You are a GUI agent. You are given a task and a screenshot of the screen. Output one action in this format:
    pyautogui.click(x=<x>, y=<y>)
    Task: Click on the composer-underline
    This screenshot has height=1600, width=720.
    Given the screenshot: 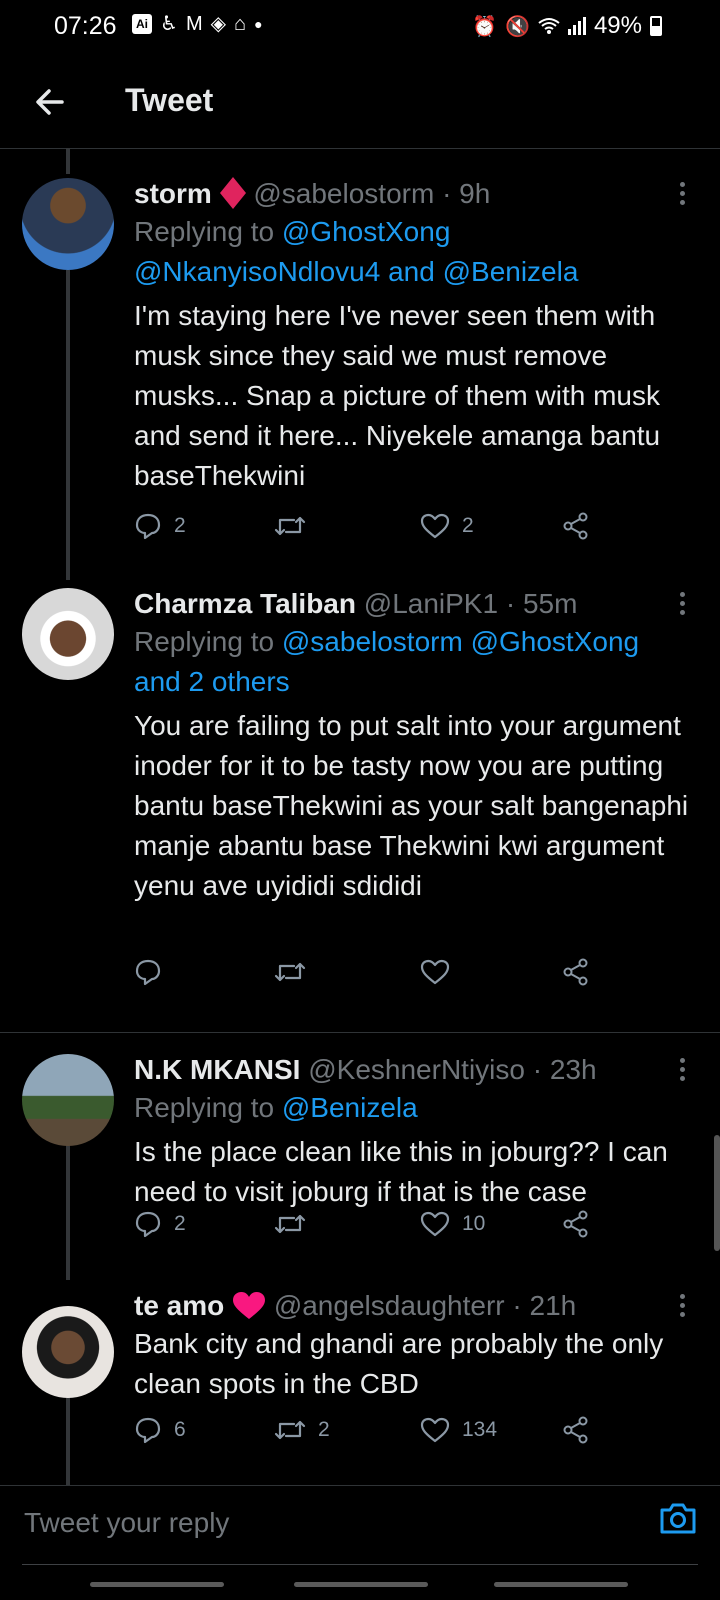 What is the action you would take?
    pyautogui.click(x=360, y=1564)
    